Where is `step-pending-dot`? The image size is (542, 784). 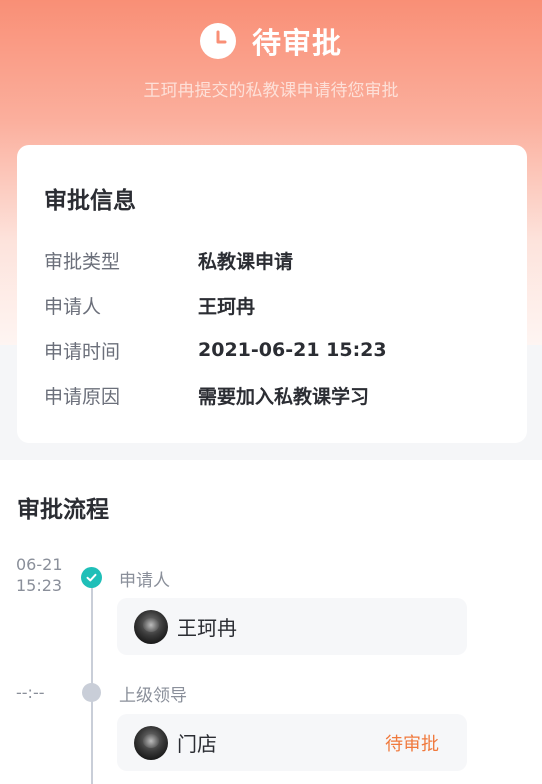 step-pending-dot is located at coordinates (91, 692).